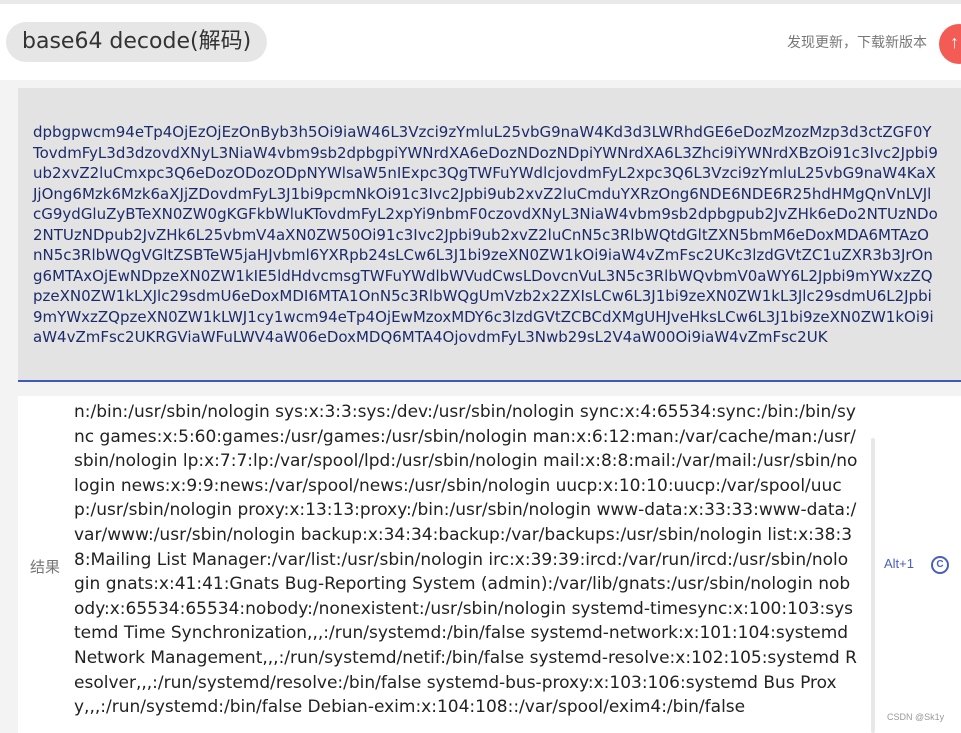 The height and width of the screenshot is (733, 961). Describe the element at coordinates (873, 585) in the screenshot. I see `result-scrollbar` at that location.